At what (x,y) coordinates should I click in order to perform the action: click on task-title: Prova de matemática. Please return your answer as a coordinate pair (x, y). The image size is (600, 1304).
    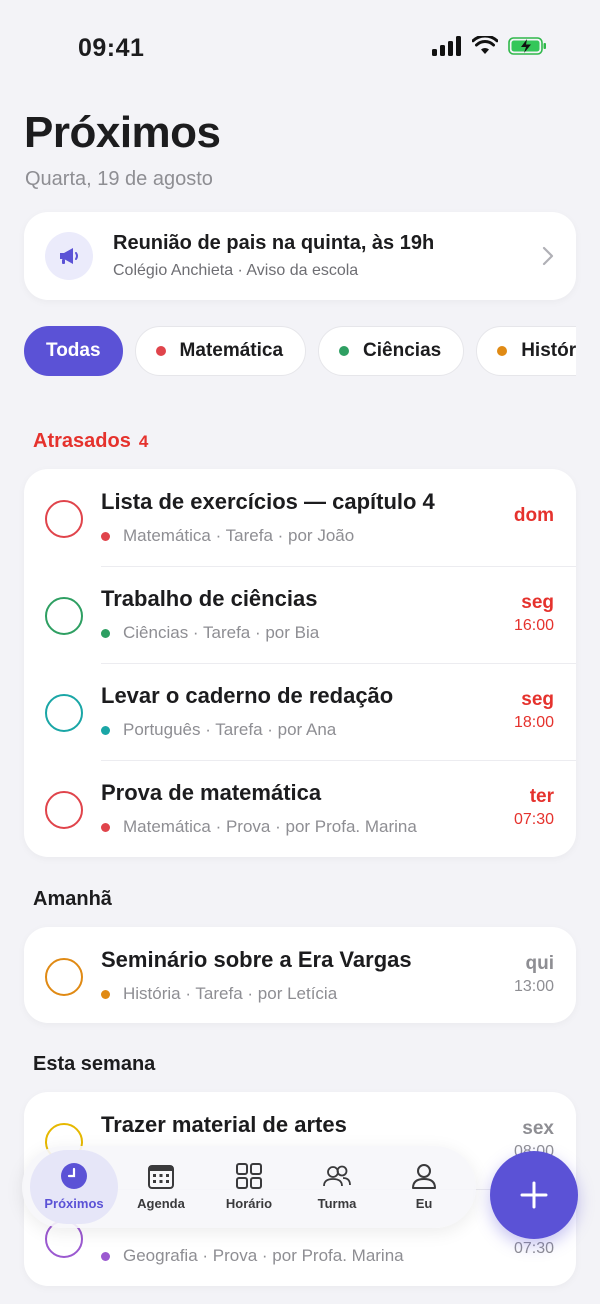
    Looking at the image, I should click on (211, 792).